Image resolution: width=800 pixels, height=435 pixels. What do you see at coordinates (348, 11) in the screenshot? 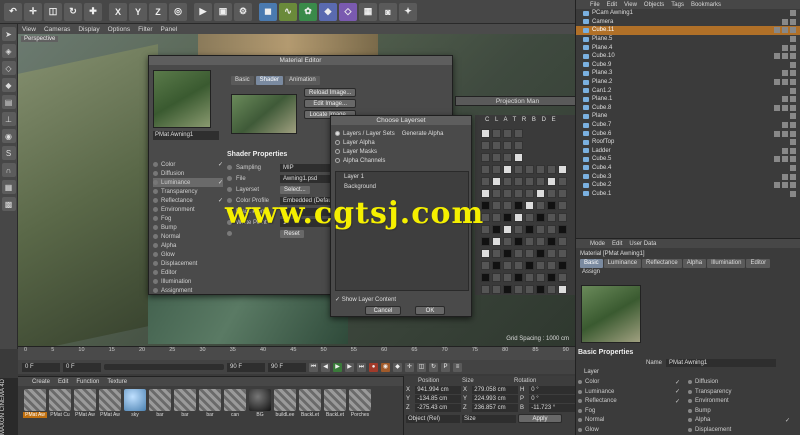
I see `deformer-icon: ◇` at bounding box center [348, 11].